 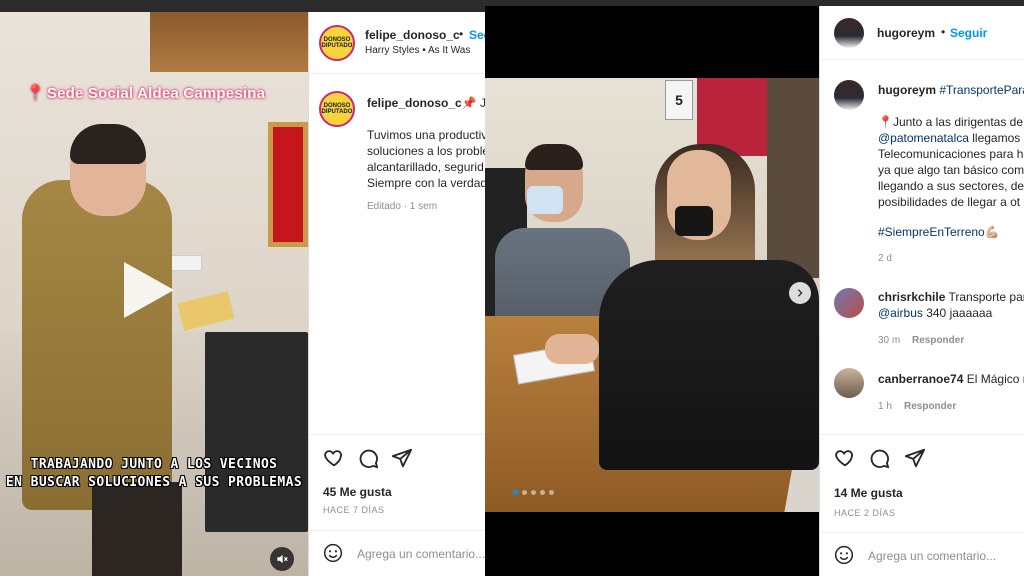 I want to click on comment-line2-text: 340 jaaaaaa, so click(x=957, y=313).